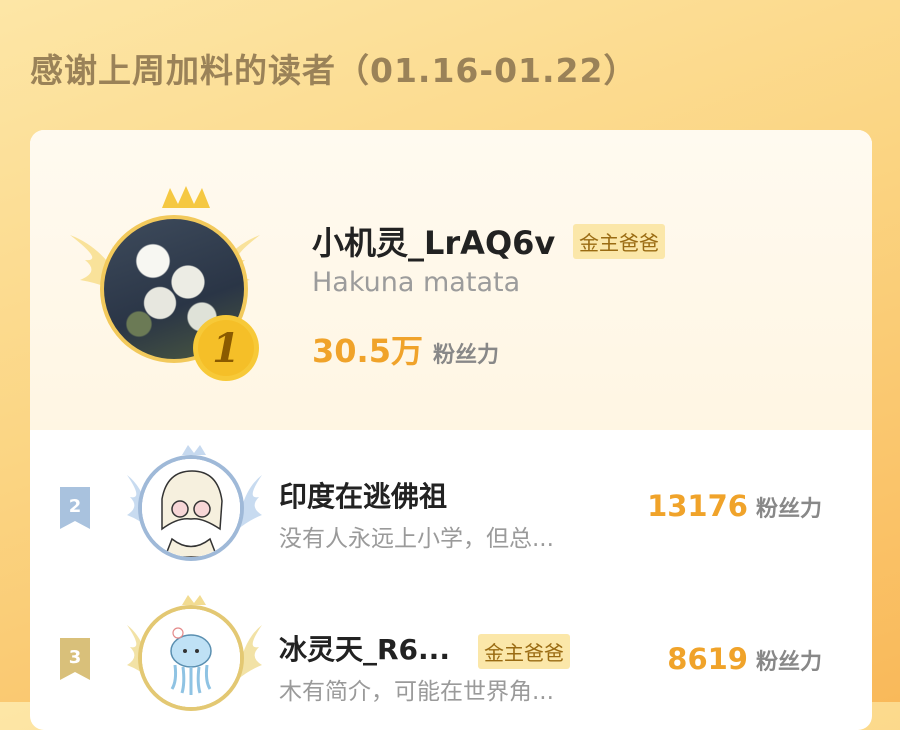 This screenshot has width=900, height=730. I want to click on user-bio: Hakuna matata, so click(416, 282).